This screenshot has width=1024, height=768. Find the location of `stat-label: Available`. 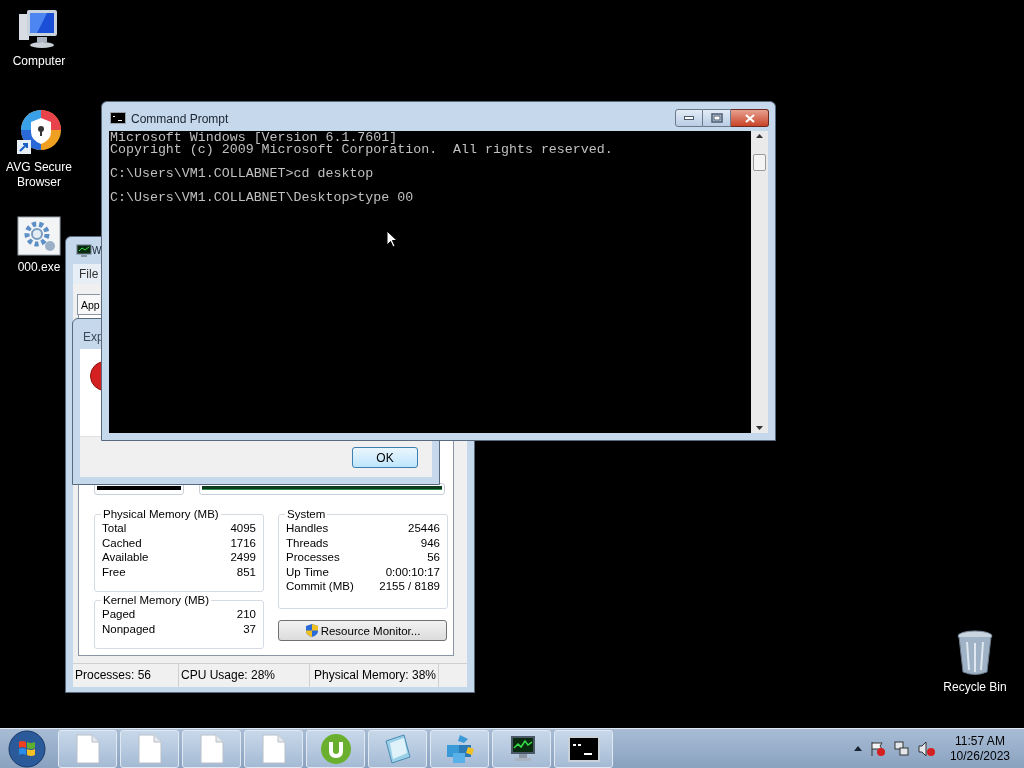

stat-label: Available is located at coordinates (125, 557).